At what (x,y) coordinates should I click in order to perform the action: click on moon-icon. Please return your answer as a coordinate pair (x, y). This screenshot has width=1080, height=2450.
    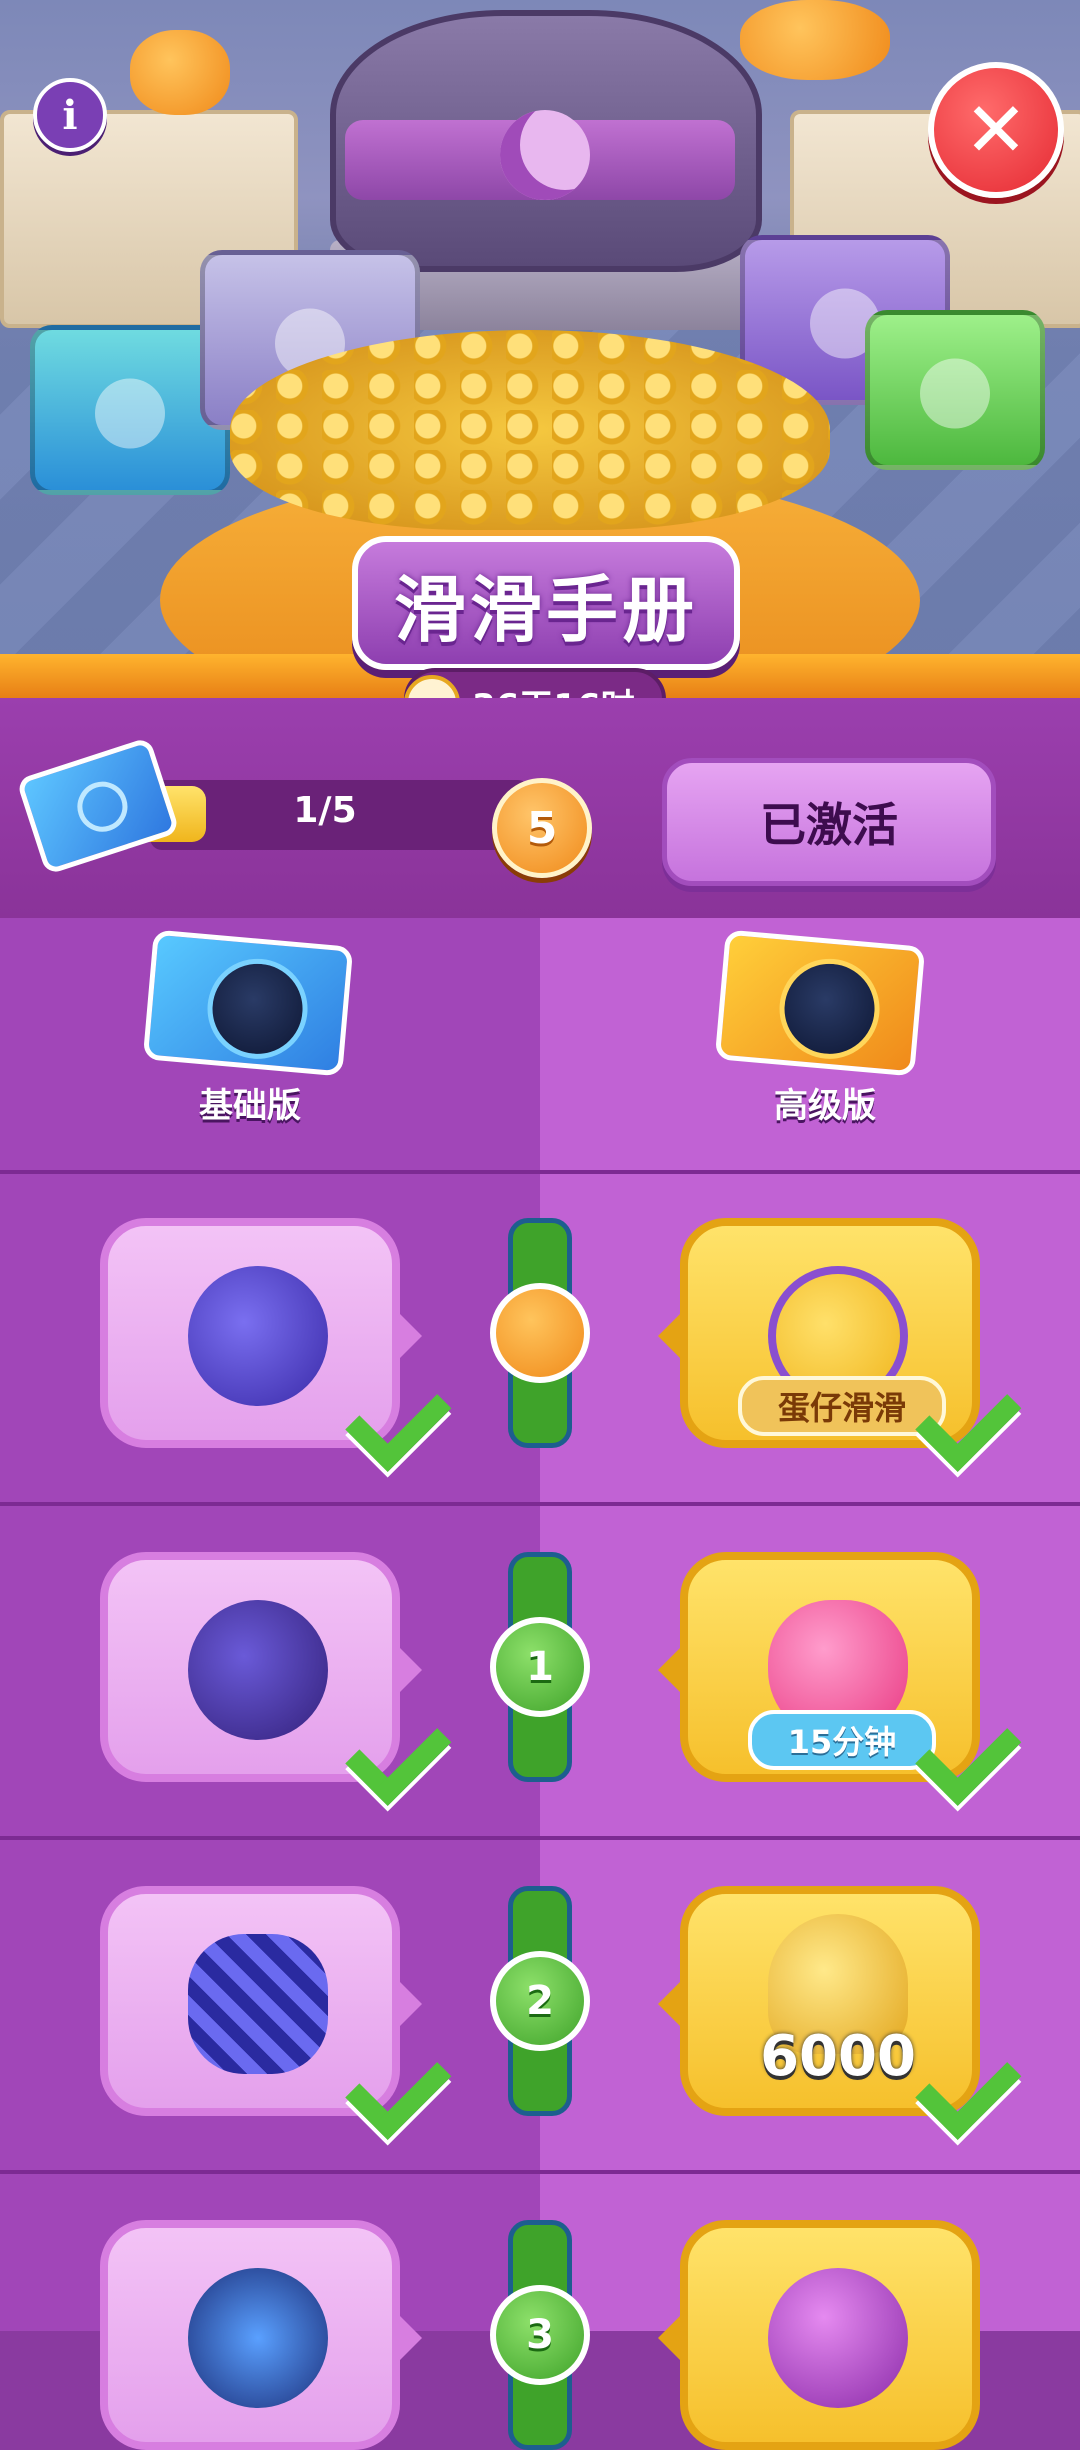
    Looking at the image, I should click on (545, 155).